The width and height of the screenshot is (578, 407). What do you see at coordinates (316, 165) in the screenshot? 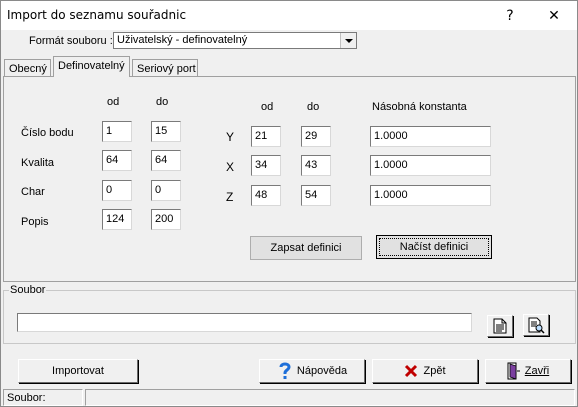
I see `x-do-input: 43` at bounding box center [316, 165].